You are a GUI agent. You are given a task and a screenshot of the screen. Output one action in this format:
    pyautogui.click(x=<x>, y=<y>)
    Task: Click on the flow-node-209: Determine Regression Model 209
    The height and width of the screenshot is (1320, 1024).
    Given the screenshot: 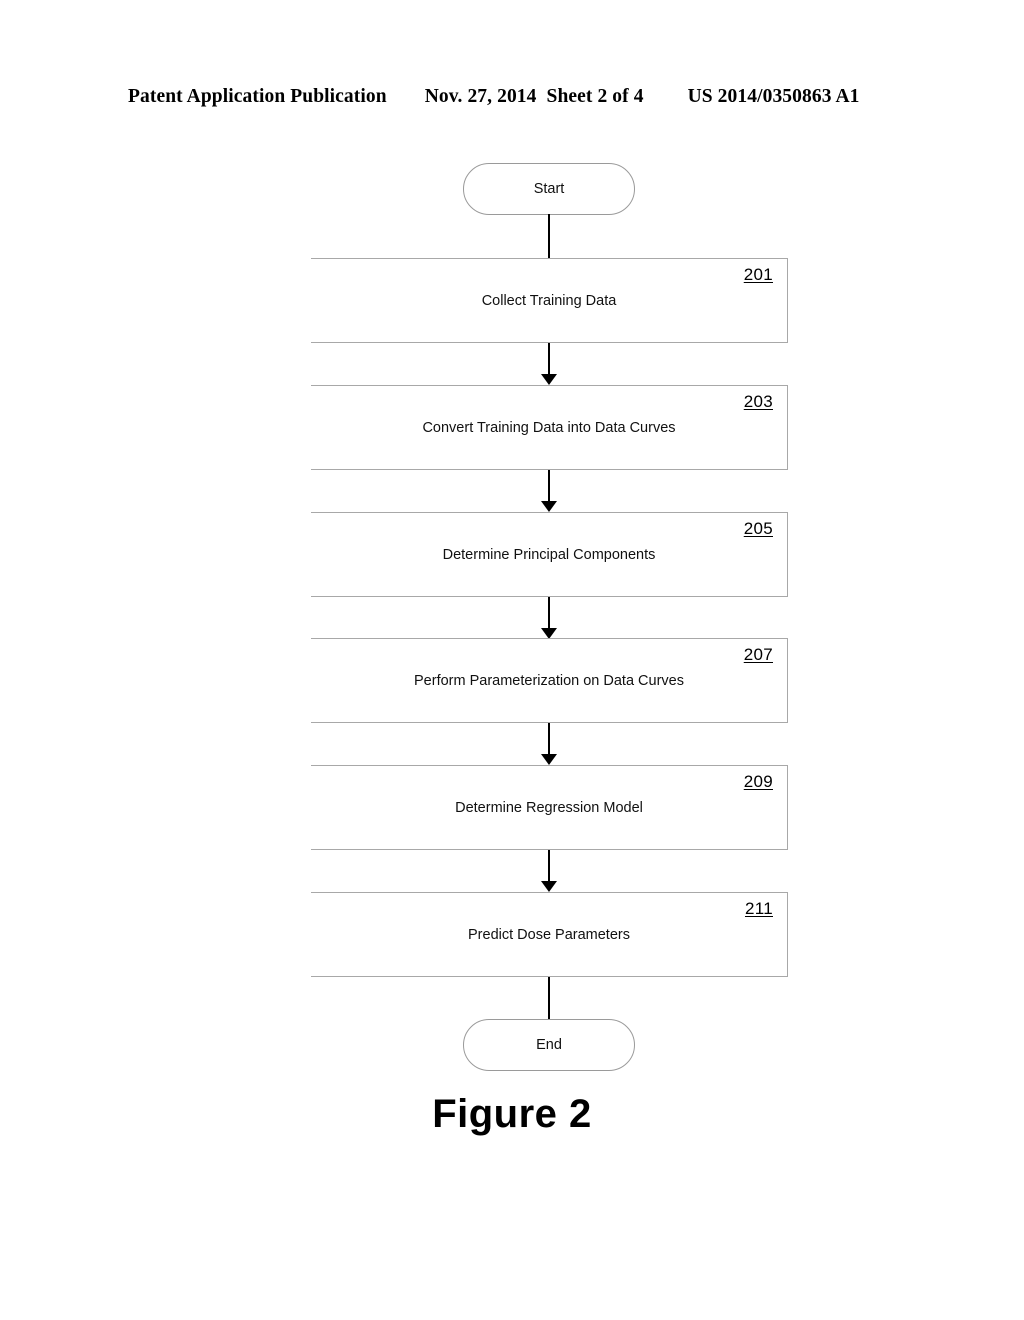 What is the action you would take?
    pyautogui.click(x=549, y=807)
    